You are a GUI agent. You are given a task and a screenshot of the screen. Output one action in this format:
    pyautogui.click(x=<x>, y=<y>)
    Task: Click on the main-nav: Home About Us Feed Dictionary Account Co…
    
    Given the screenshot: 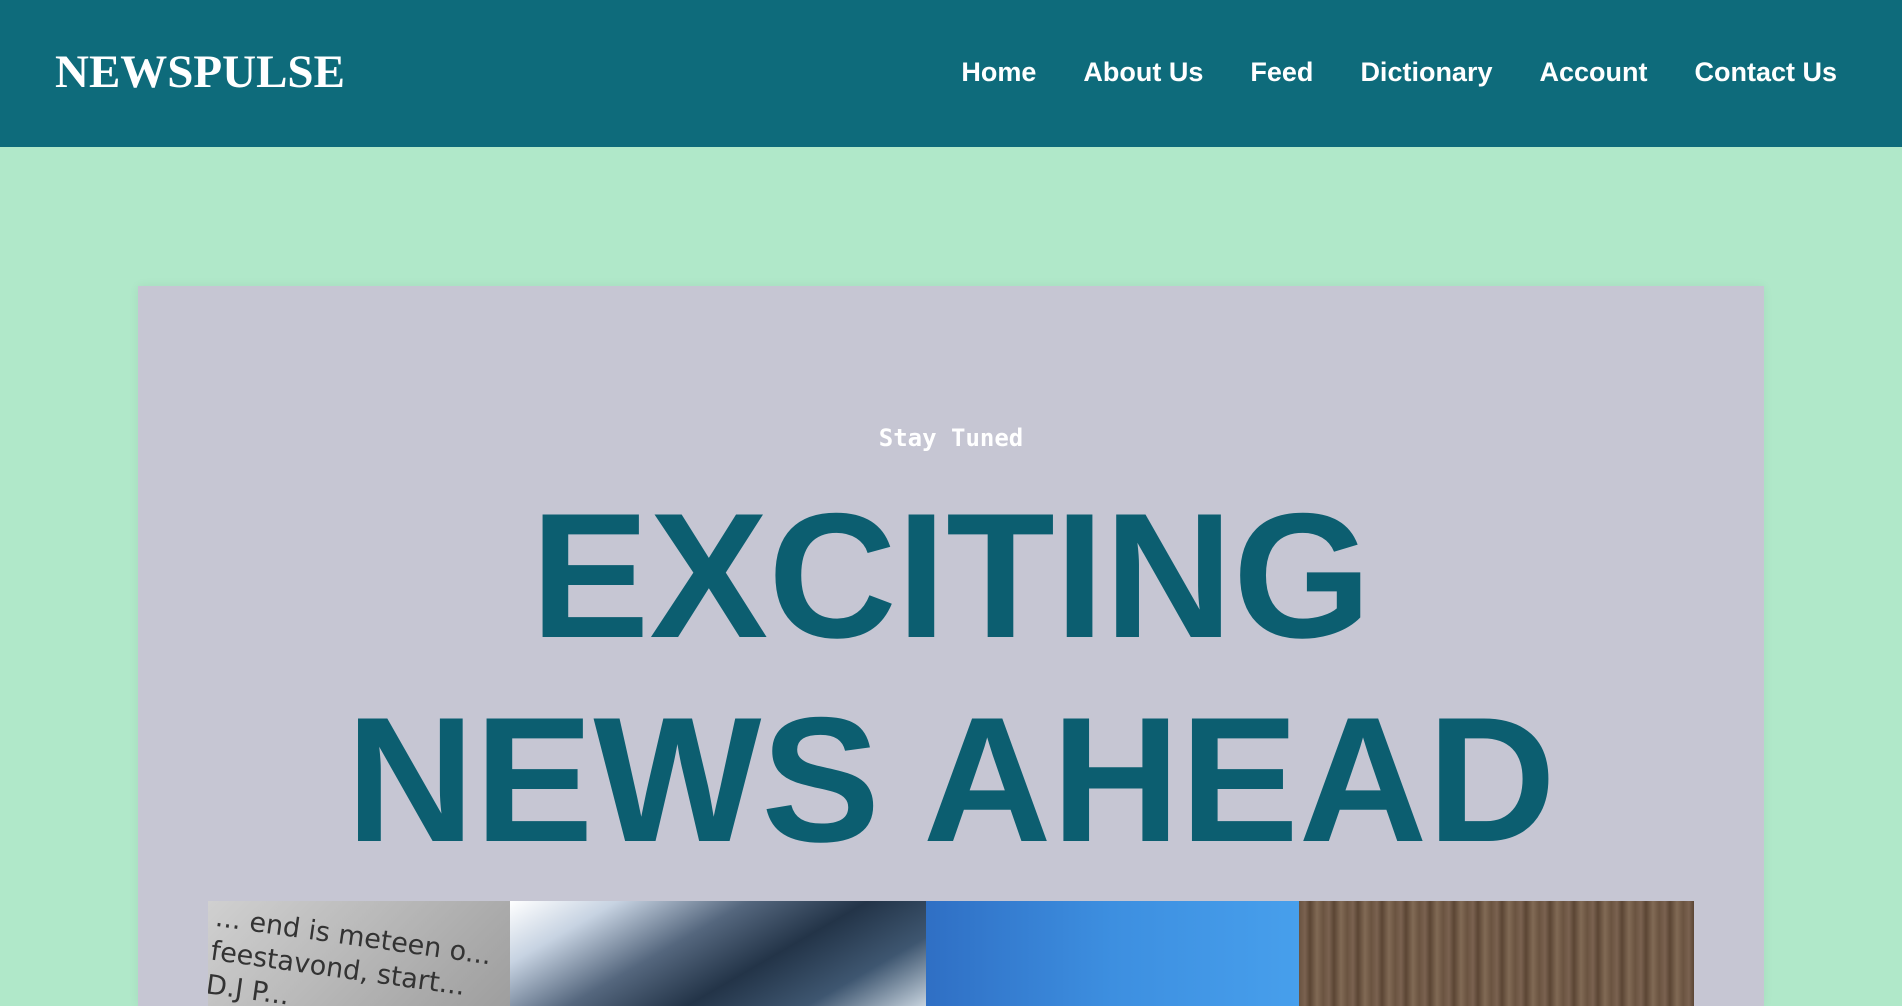 What is the action you would take?
    pyautogui.click(x=1399, y=72)
    